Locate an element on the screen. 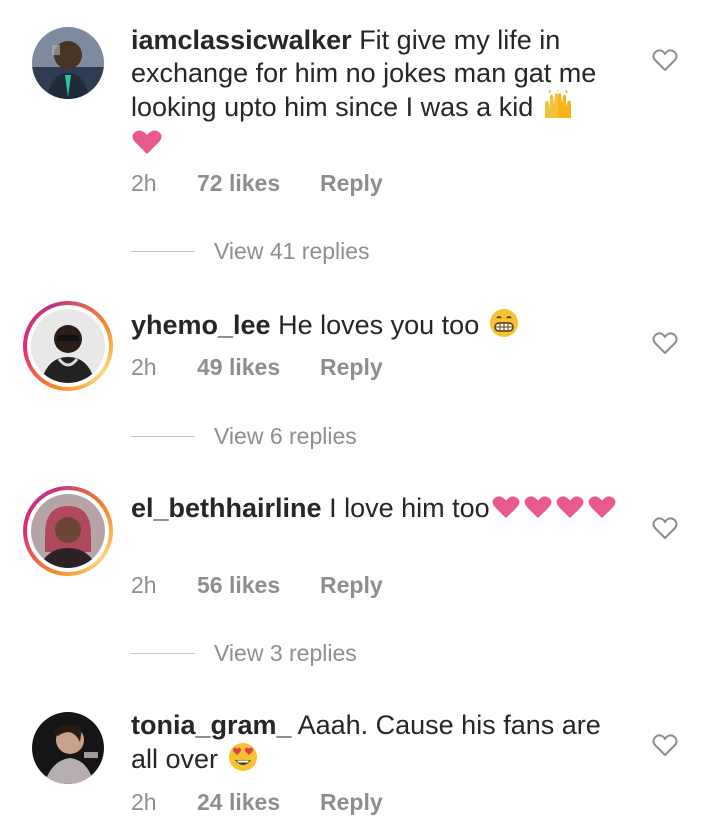  comment-likes: 56 likes is located at coordinates (258, 585).